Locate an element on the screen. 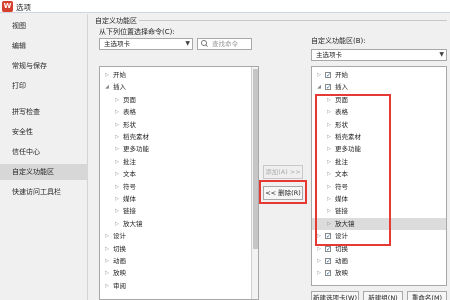  rename-button: 重命名(M) is located at coordinates (427, 295).